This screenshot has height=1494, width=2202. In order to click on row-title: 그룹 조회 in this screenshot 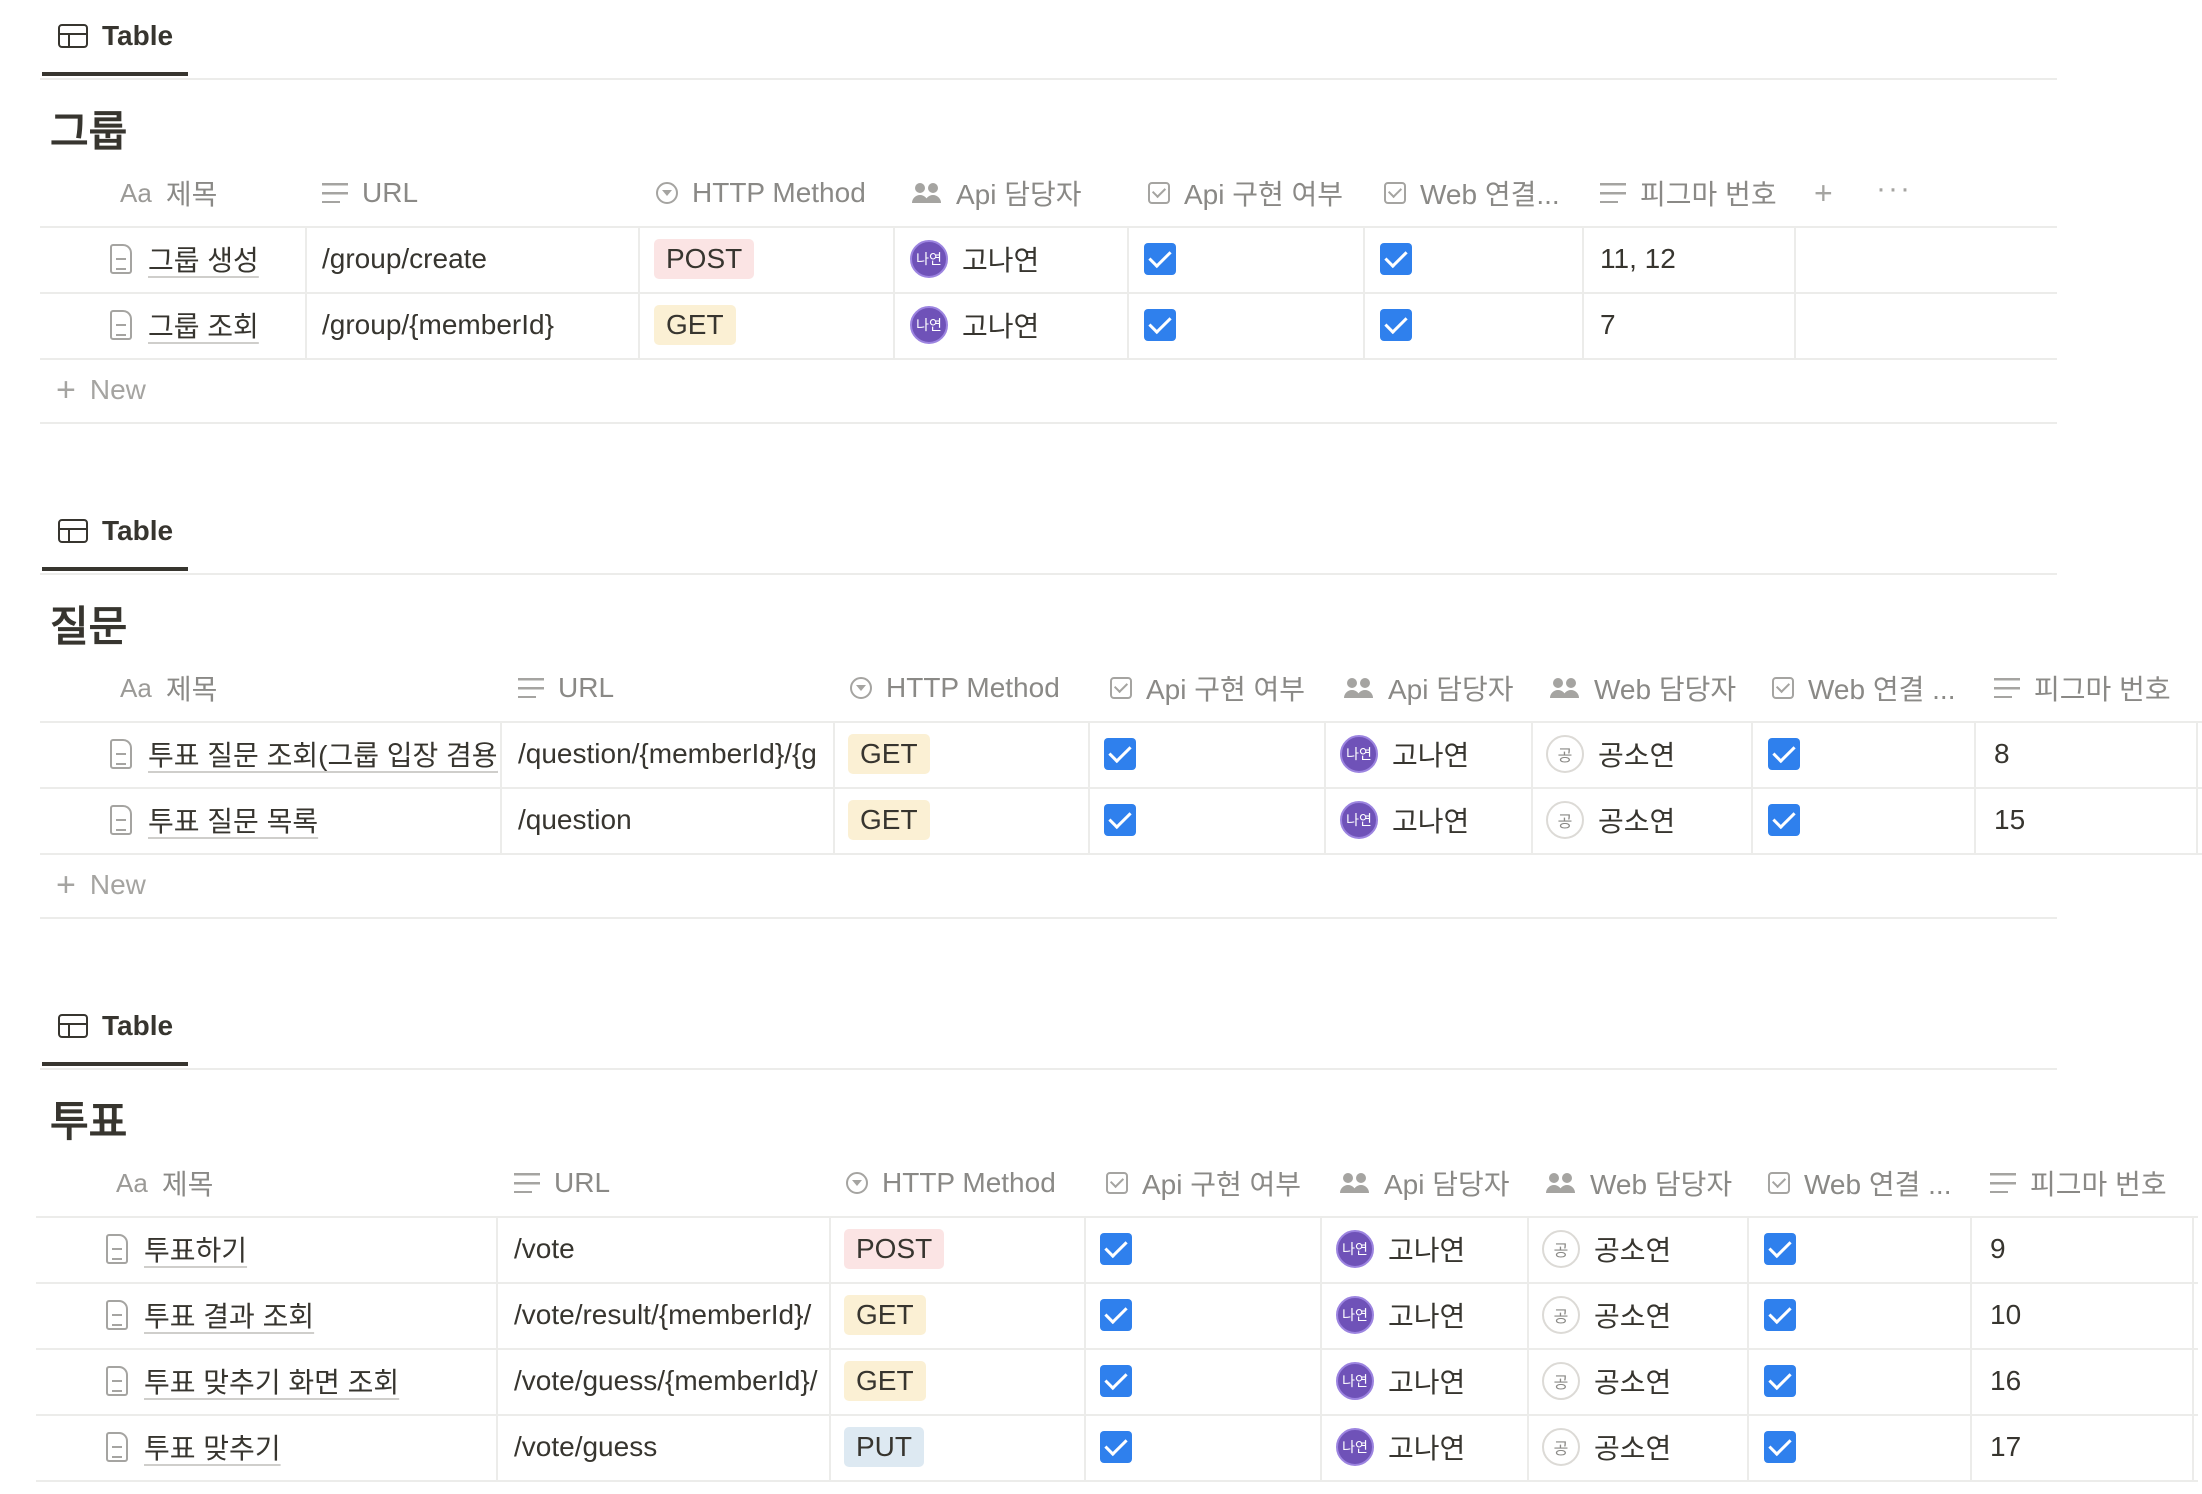, I will do `click(203, 325)`.